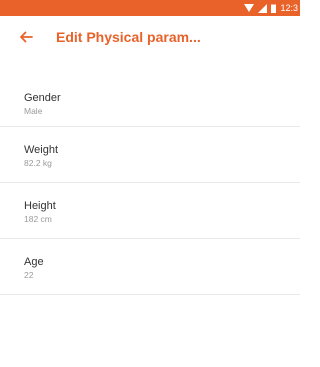 This screenshot has height=367, width=320. I want to click on status-bar: 12:3, so click(150, 8).